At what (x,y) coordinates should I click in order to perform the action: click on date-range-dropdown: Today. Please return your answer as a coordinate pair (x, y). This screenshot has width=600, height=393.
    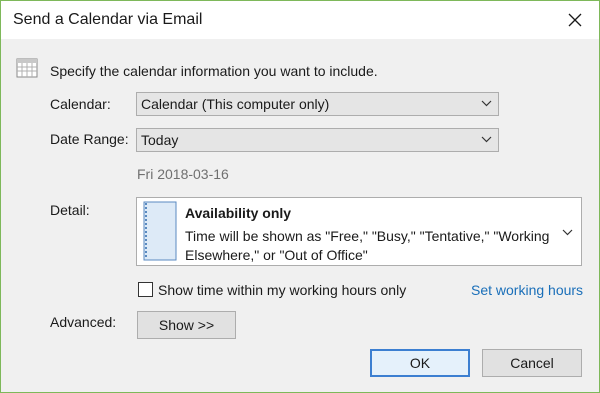
    Looking at the image, I should click on (317, 140).